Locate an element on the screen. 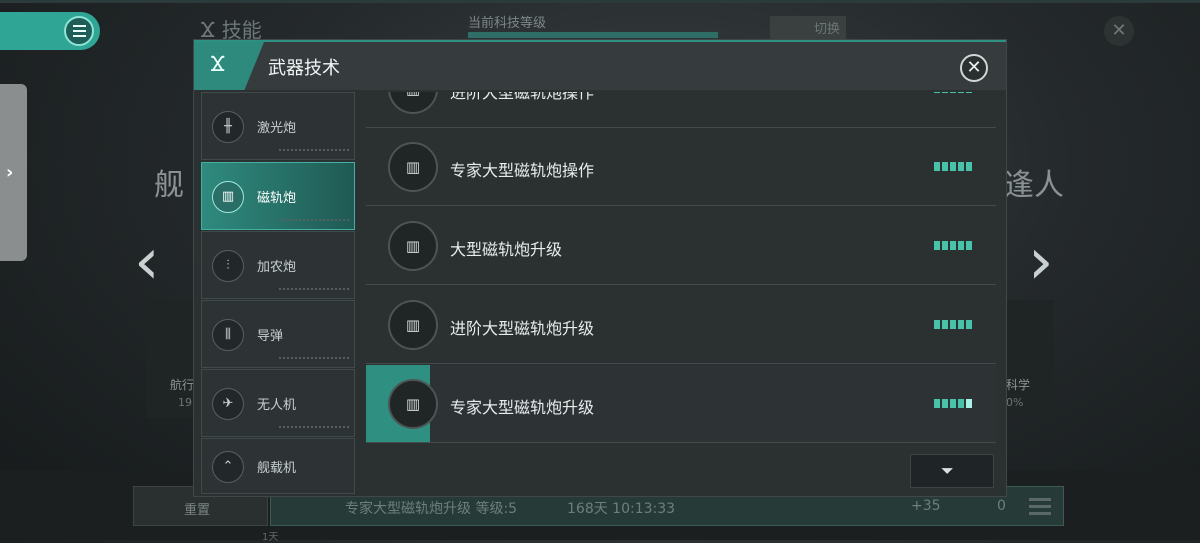  cannon-icon: ⫶ is located at coordinates (228, 266).